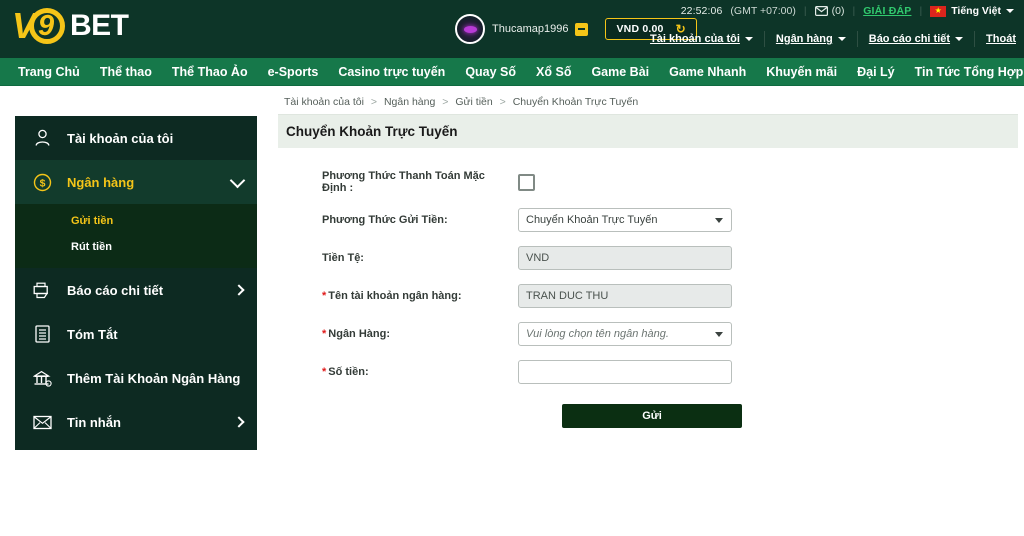 This screenshot has height=536, width=1024. I want to click on account-menu-label: Tài khoản của tôi, so click(695, 39).